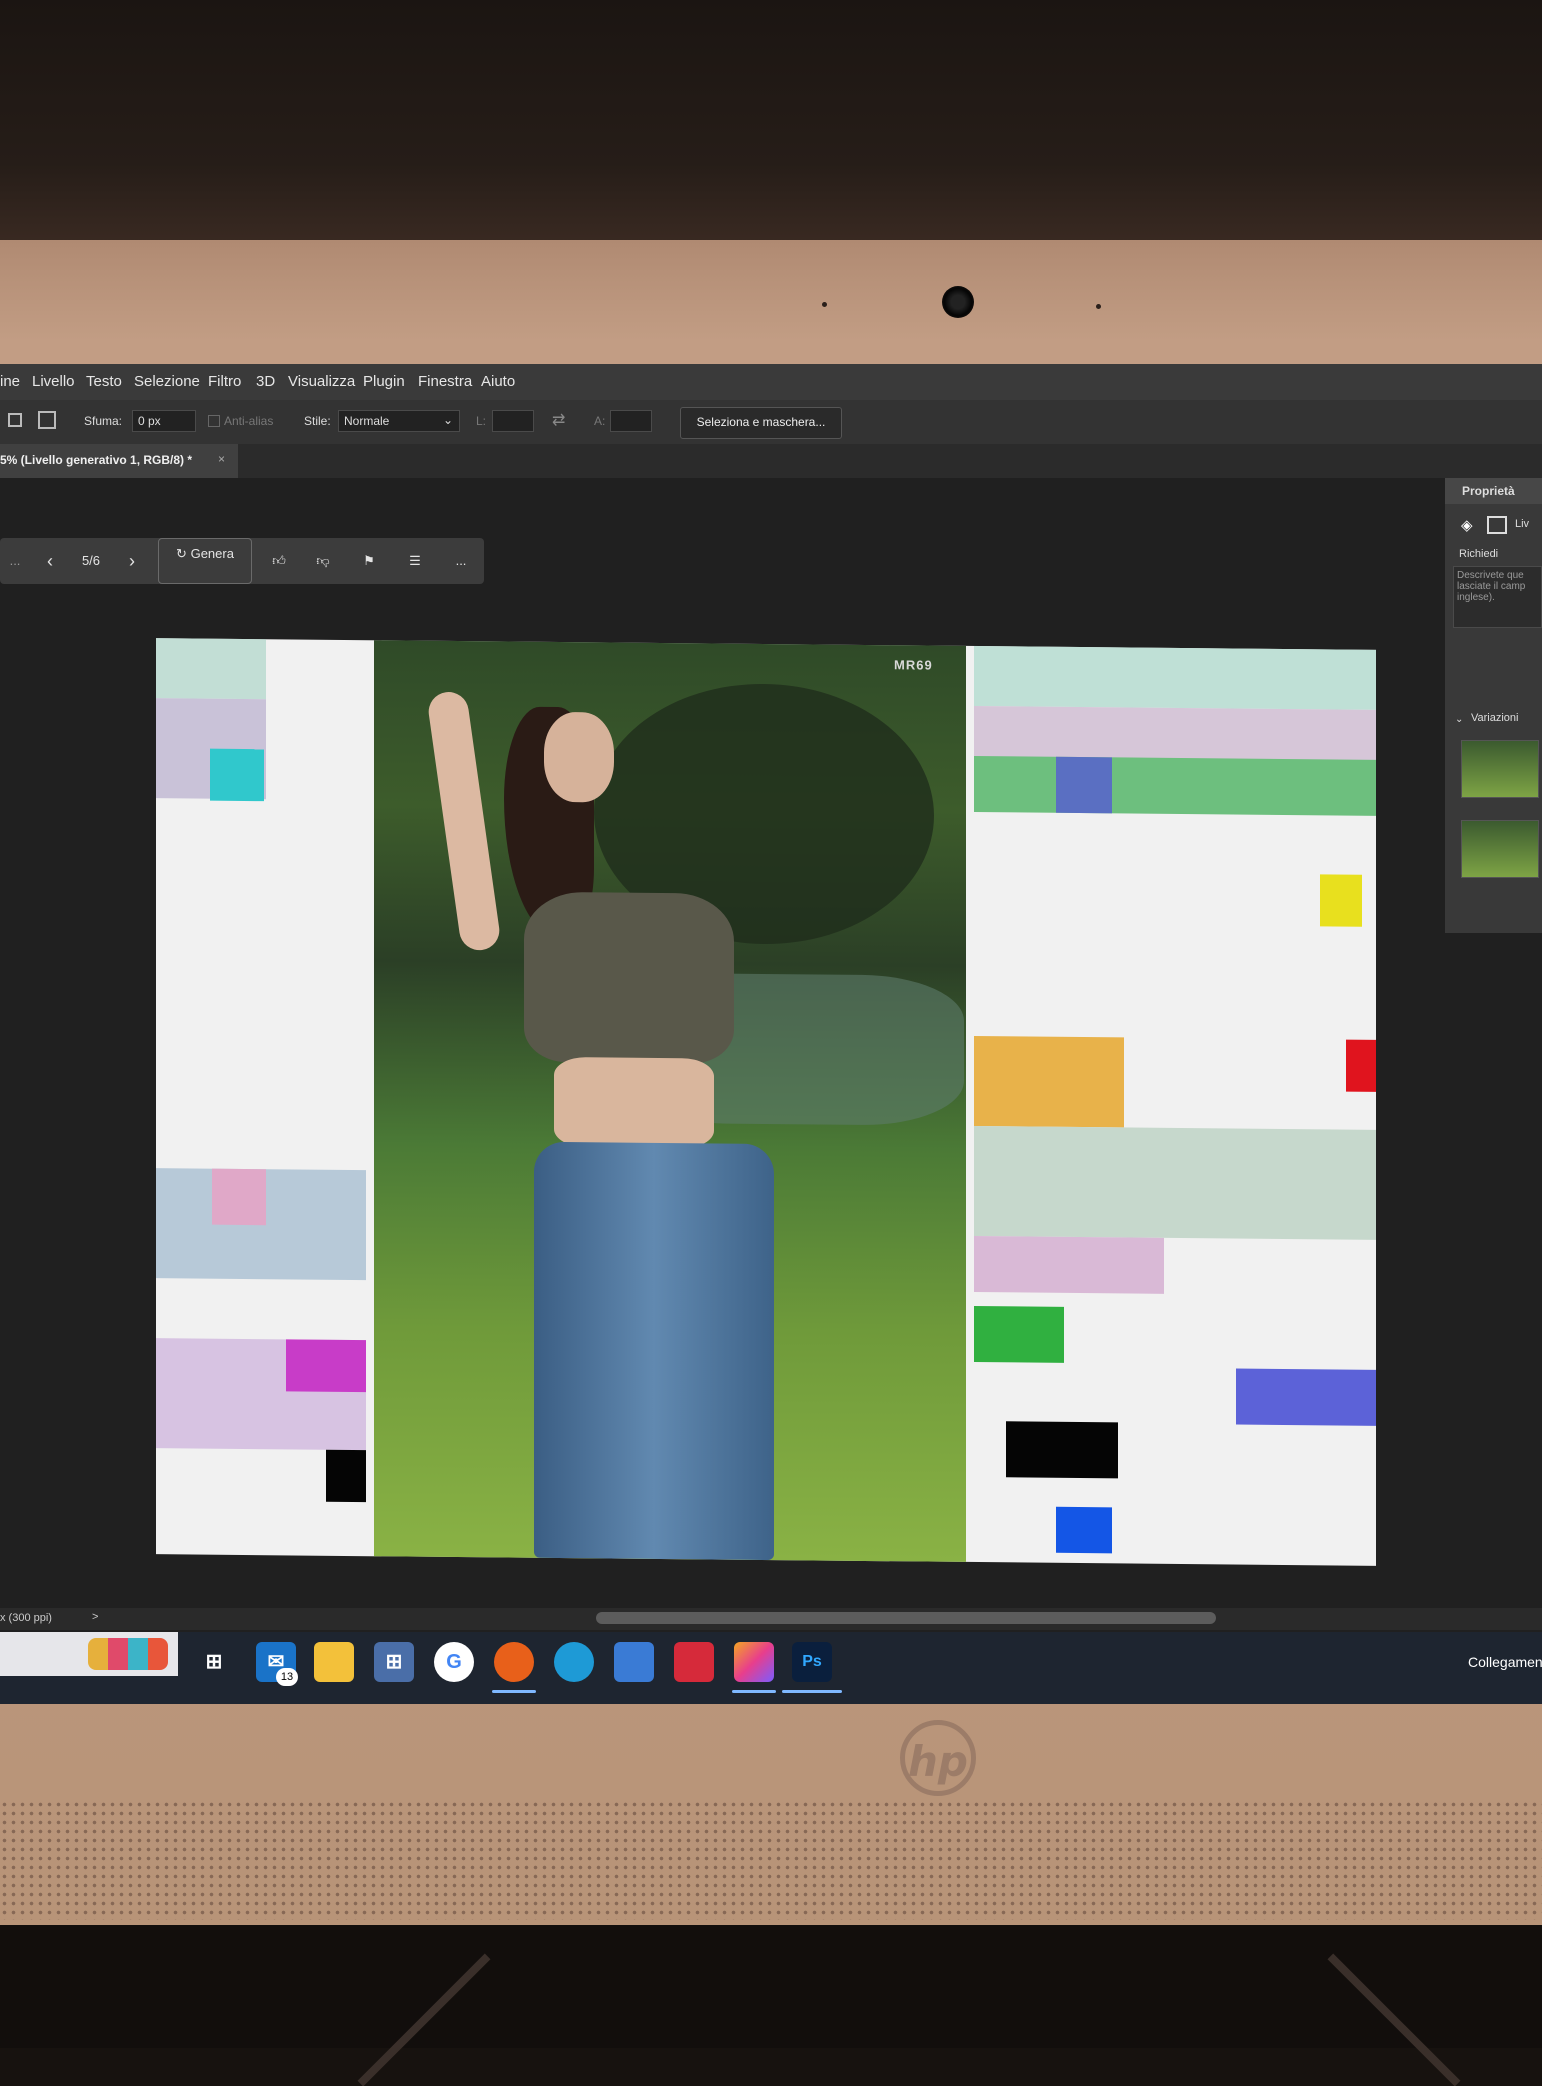  What do you see at coordinates (812, 1662) in the screenshot?
I see `photoshop-icon: Ps` at bounding box center [812, 1662].